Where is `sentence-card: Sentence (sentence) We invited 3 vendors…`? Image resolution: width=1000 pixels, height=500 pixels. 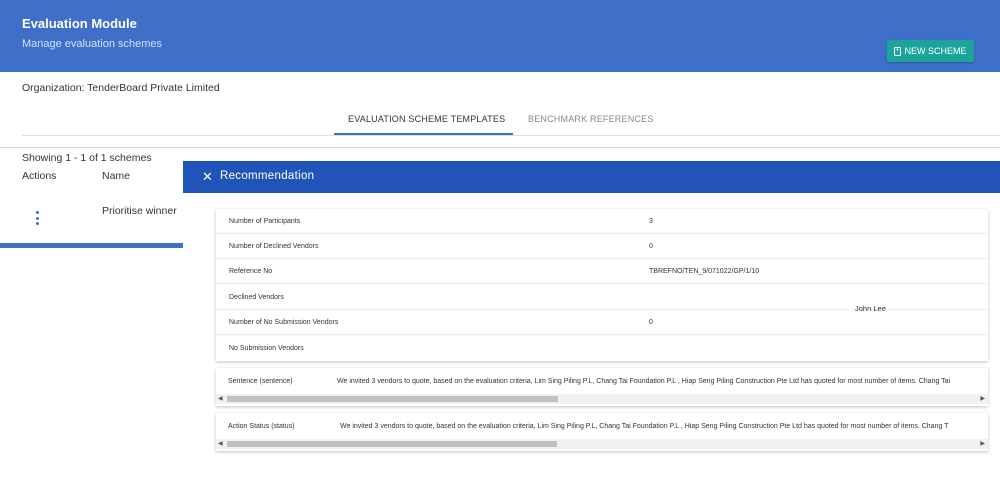
sentence-card: Sentence (sentence) We invited 3 vendors… is located at coordinates (602, 387).